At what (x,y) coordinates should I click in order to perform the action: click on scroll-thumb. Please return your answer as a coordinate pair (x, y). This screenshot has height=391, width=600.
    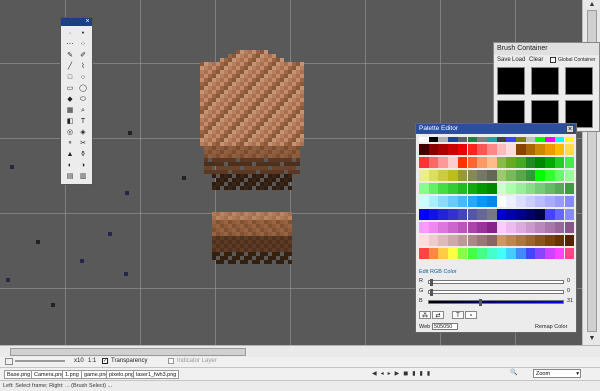
    Looking at the image, I should click on (128, 352).